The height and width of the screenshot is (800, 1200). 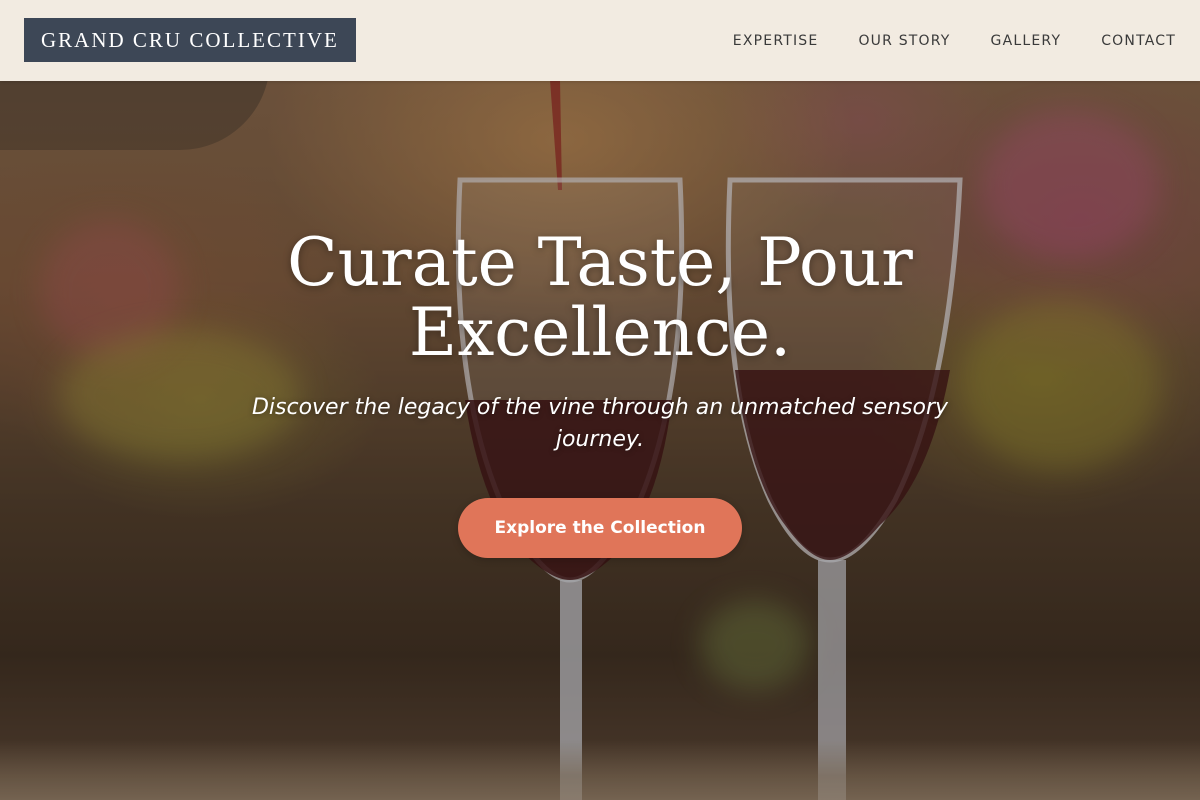 What do you see at coordinates (1026, 41) in the screenshot?
I see `nav-item-gallery: GALLERY` at bounding box center [1026, 41].